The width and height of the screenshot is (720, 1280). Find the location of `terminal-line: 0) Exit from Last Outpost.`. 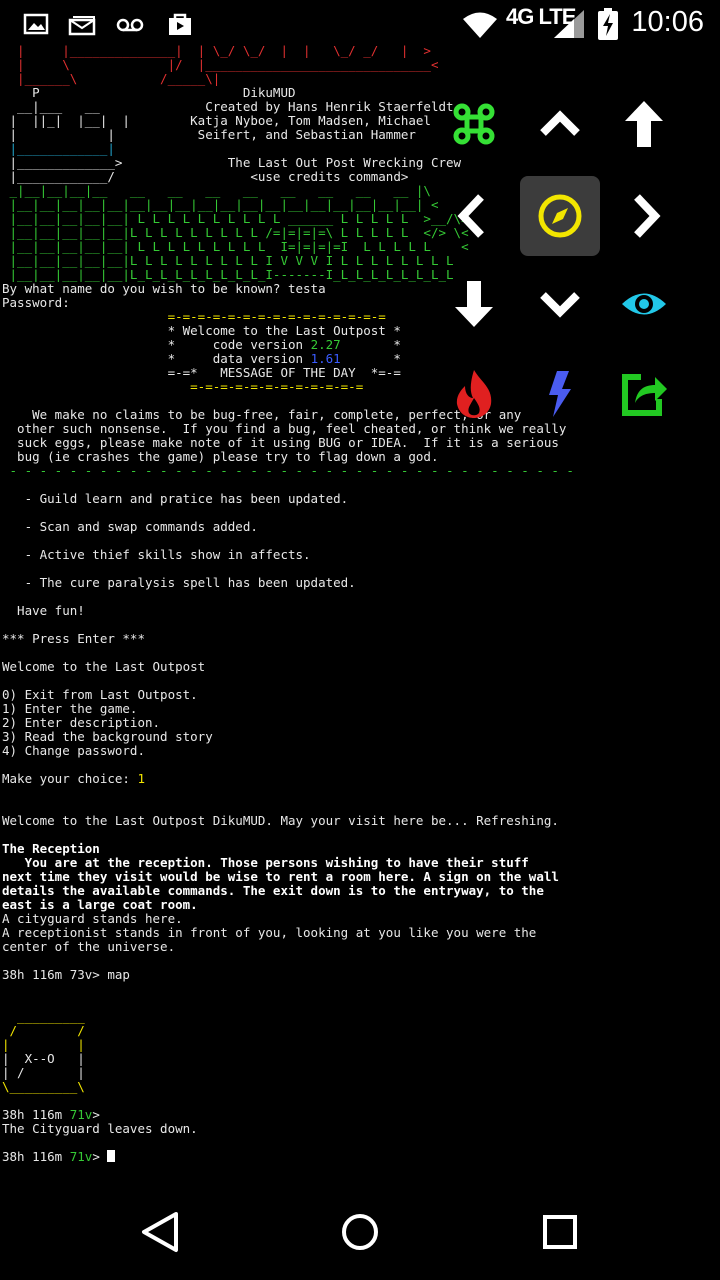

terminal-line: 0) Exit from Last Outpost. is located at coordinates (100, 694).